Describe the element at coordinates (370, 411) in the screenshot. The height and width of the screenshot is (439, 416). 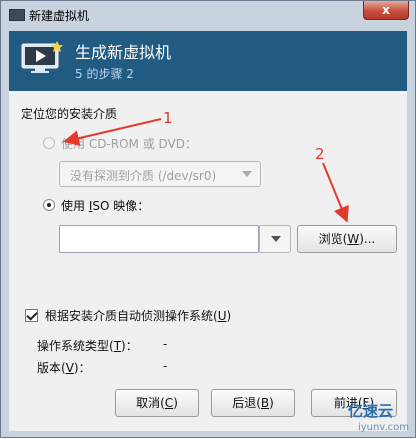
I see `watermark-logo: 亿速云` at that location.